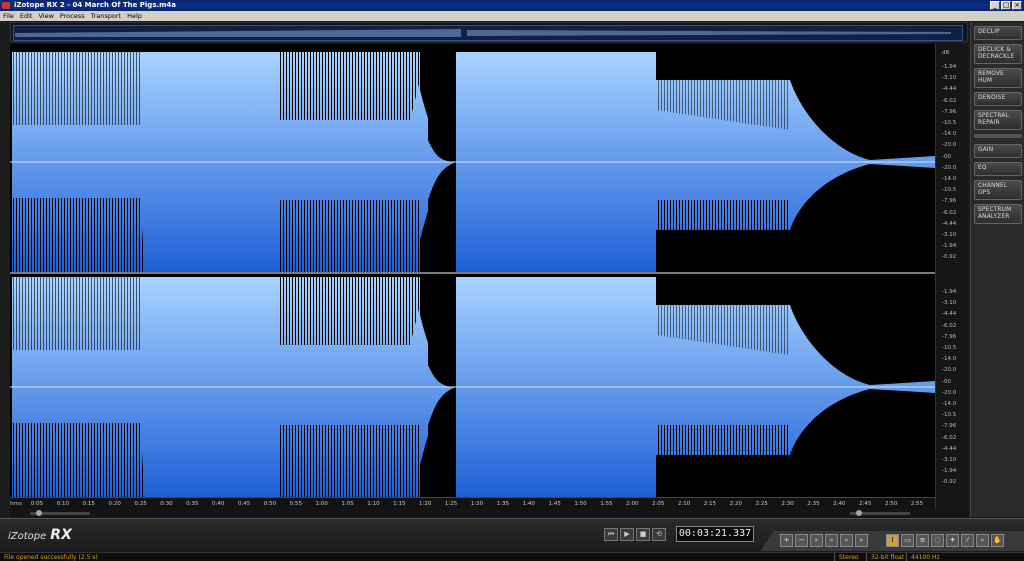 This screenshot has height=561, width=1024. Describe the element at coordinates (134, 16) in the screenshot. I see `menu-help: Help` at that location.